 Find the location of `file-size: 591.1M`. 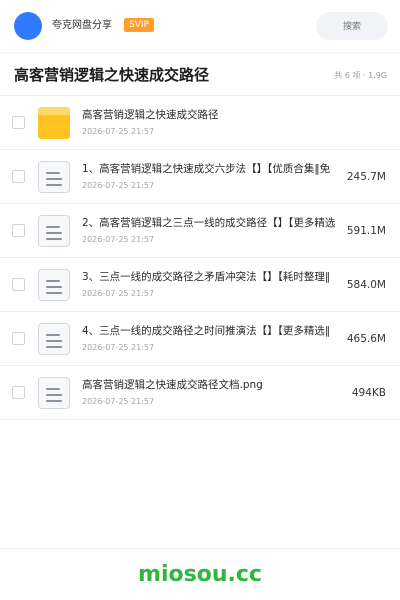

file-size: 591.1M is located at coordinates (365, 231).